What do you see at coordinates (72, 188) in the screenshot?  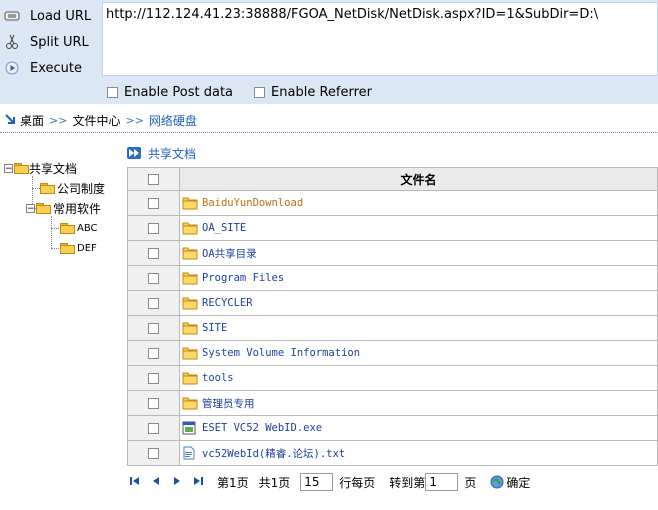 I see `tree-node-company-policy: 公司制度` at bounding box center [72, 188].